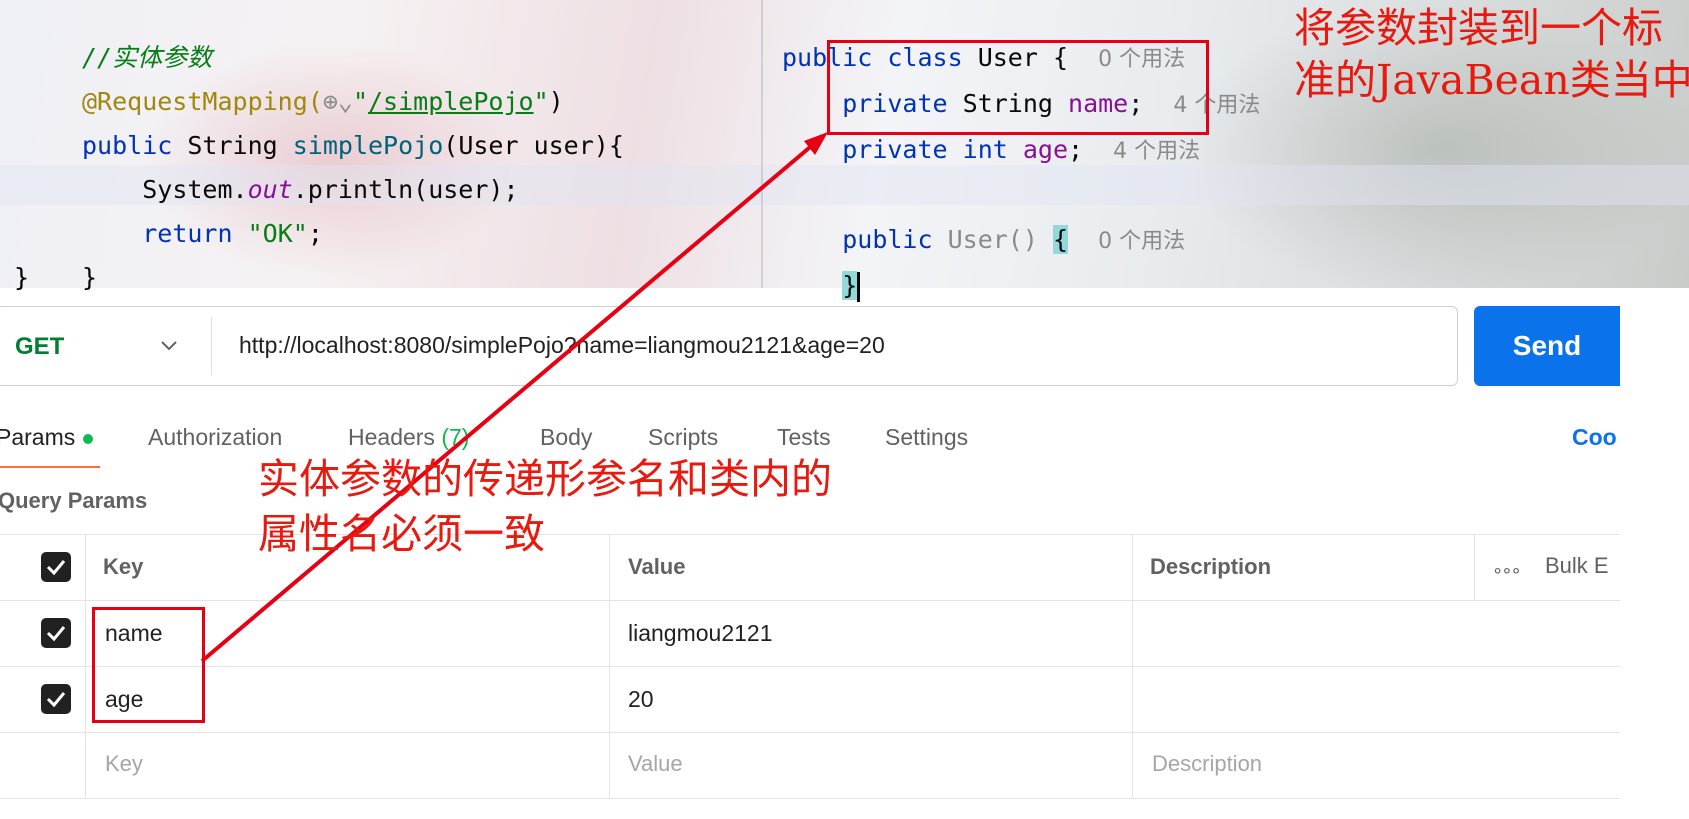 The image size is (1689, 819). What do you see at coordinates (1491, 80) in the screenshot?
I see `annotation-text: 准的JavaBean类当中` at bounding box center [1491, 80].